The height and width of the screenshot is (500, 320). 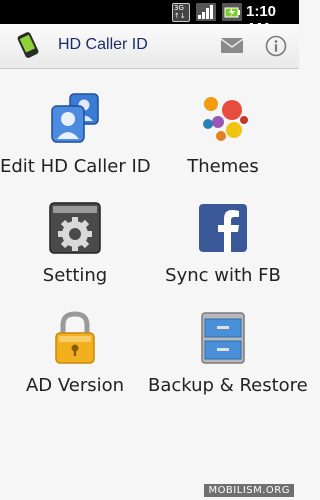 I want to click on network-activity-label: ↑↓, so click(x=180, y=16).